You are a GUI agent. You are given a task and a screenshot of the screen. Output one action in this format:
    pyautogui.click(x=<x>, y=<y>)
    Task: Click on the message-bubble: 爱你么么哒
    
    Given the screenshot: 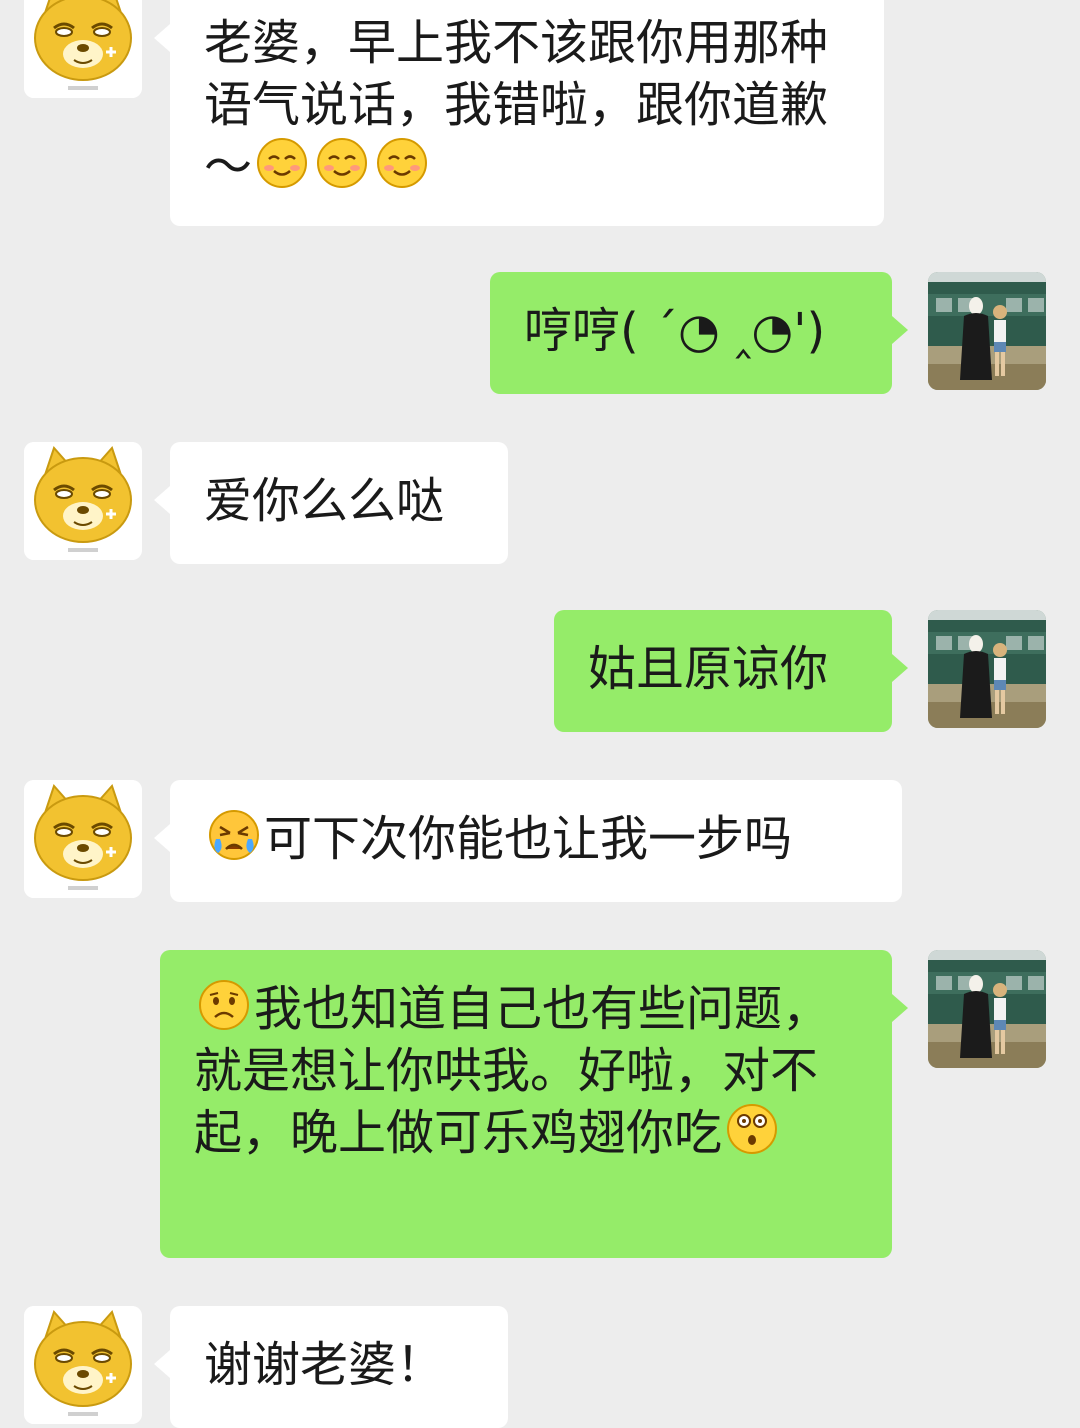 What is the action you would take?
    pyautogui.click(x=331, y=503)
    